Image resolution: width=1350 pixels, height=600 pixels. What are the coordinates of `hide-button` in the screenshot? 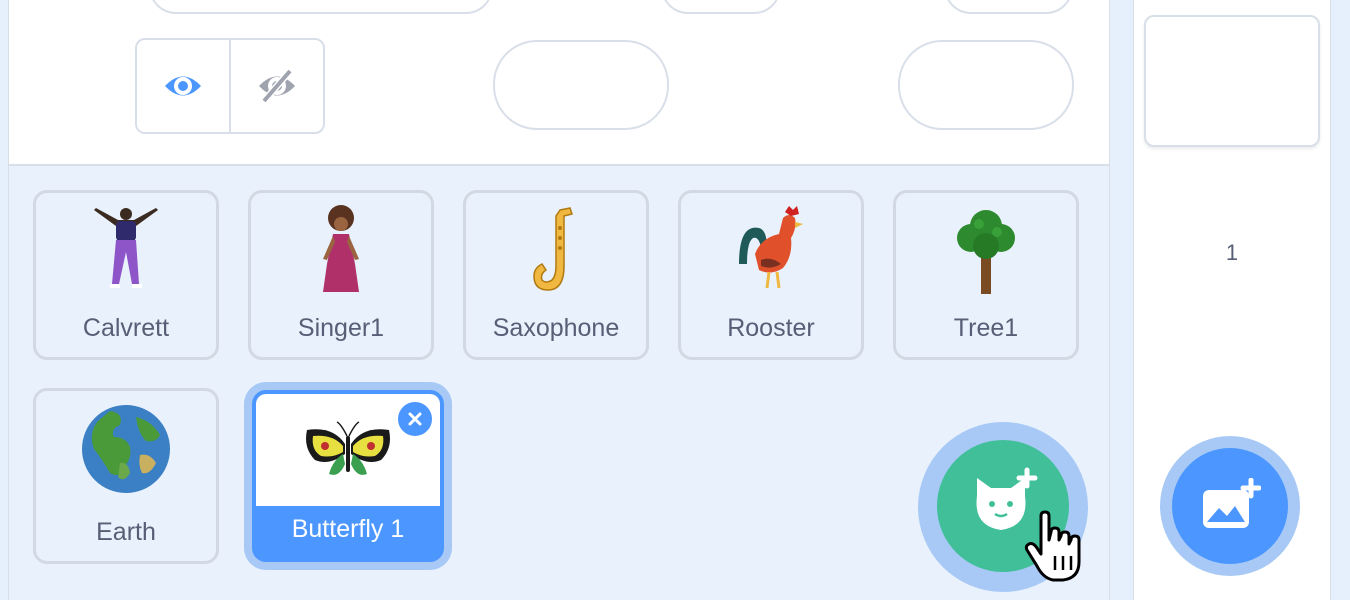 It's located at (277, 86).